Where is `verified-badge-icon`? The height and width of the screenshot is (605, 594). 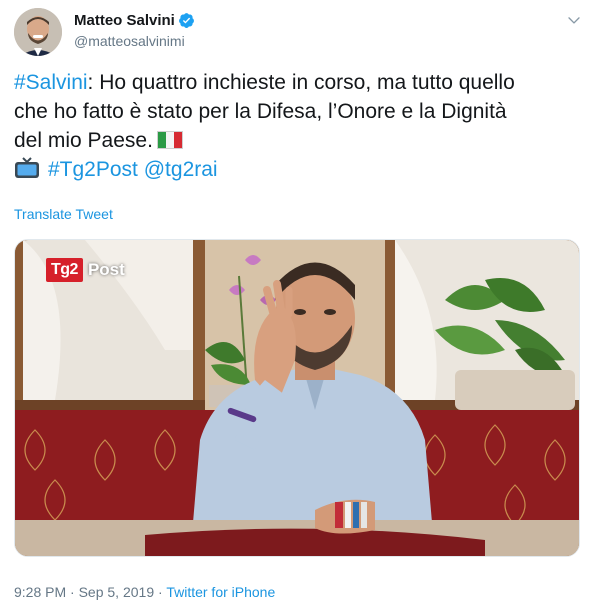 verified-badge-icon is located at coordinates (186, 20).